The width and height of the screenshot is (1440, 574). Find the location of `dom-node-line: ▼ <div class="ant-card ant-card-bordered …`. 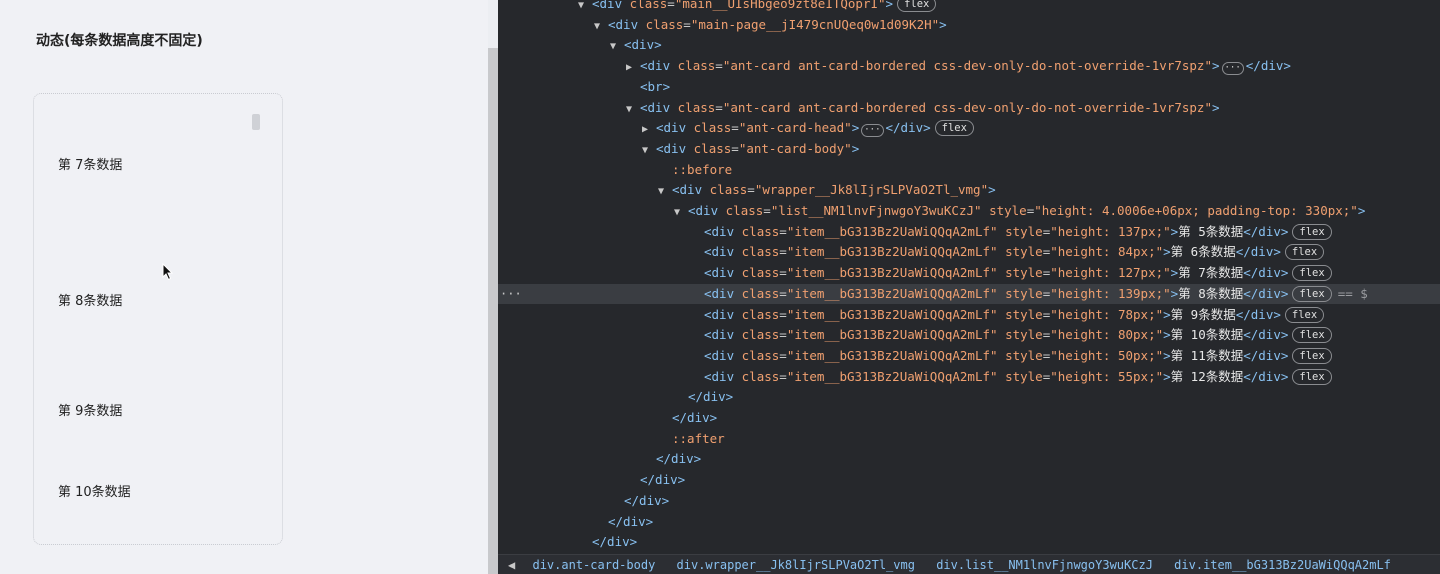

dom-node-line: ▼ <div class="ant-card ant-card-bordered … is located at coordinates (969, 108).